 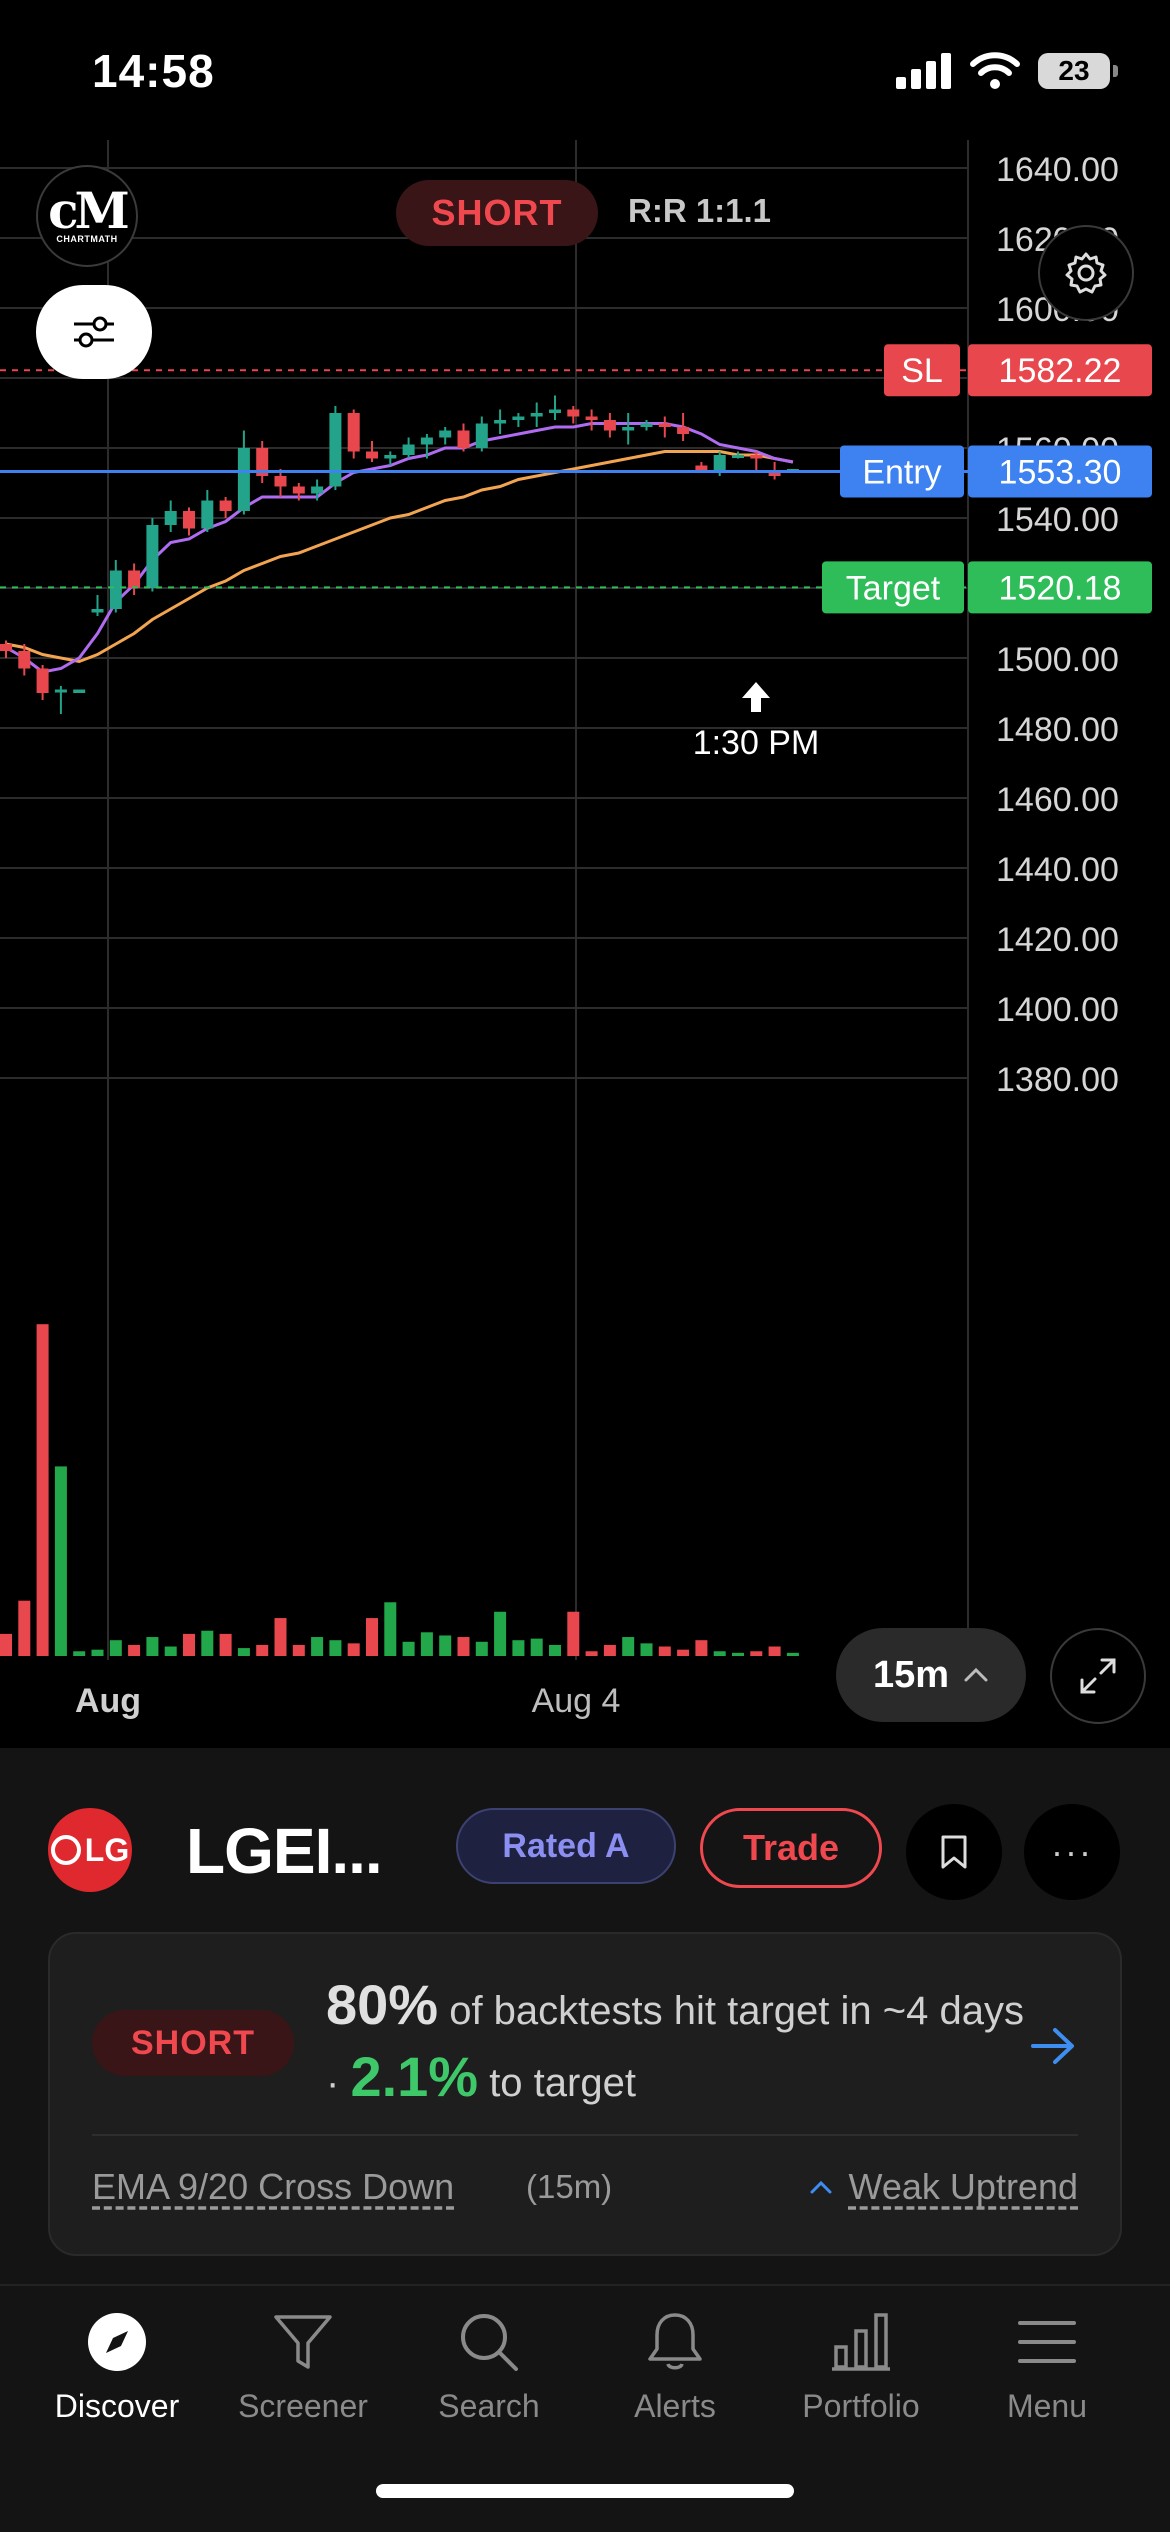 What do you see at coordinates (995, 70) in the screenshot?
I see `wifi-icon` at bounding box center [995, 70].